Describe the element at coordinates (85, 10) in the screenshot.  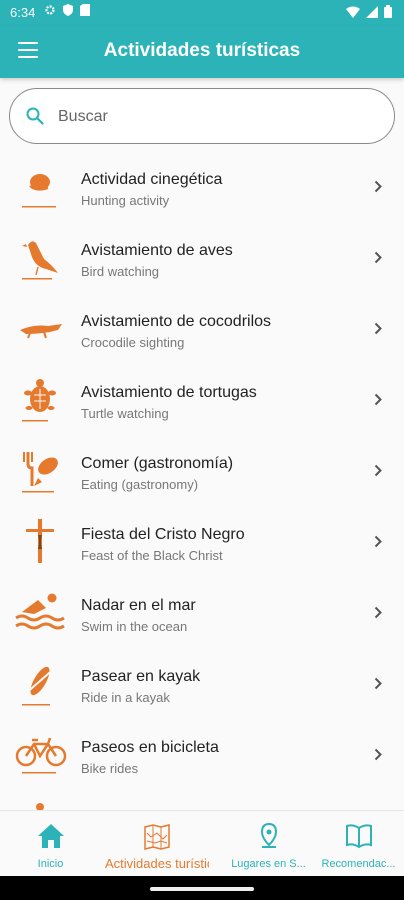
I see `sim-status-icon` at that location.